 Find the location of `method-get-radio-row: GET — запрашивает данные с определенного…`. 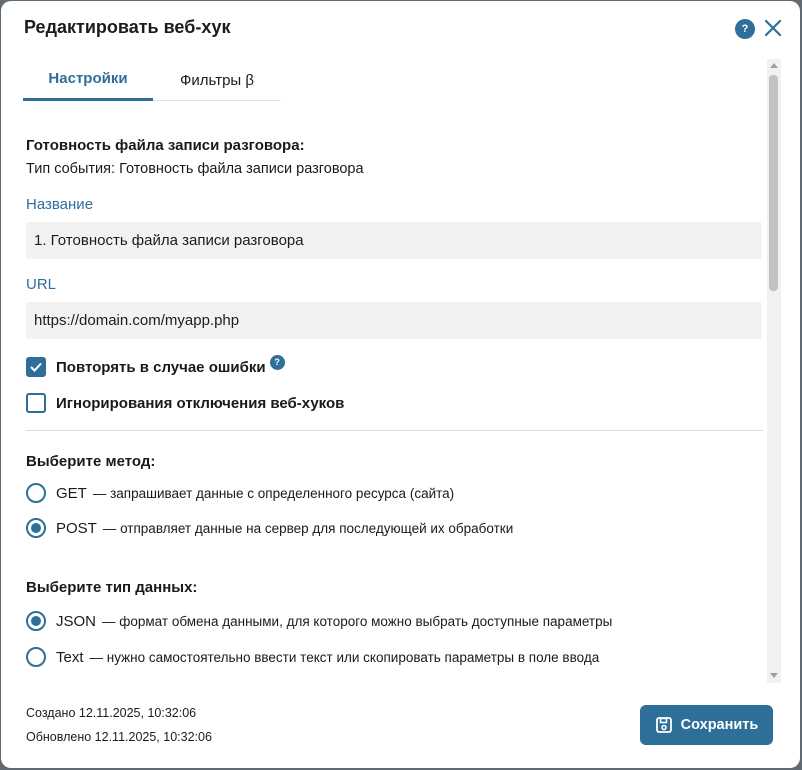

method-get-radio-row: GET — запрашивает данные с определенного… is located at coordinates (240, 493).